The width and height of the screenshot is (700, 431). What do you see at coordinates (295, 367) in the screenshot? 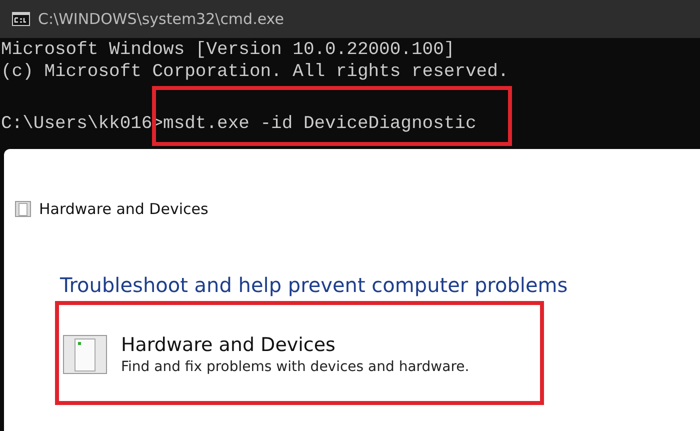
I see `item-description: Find and fix problems with devices and hardware.` at bounding box center [295, 367].